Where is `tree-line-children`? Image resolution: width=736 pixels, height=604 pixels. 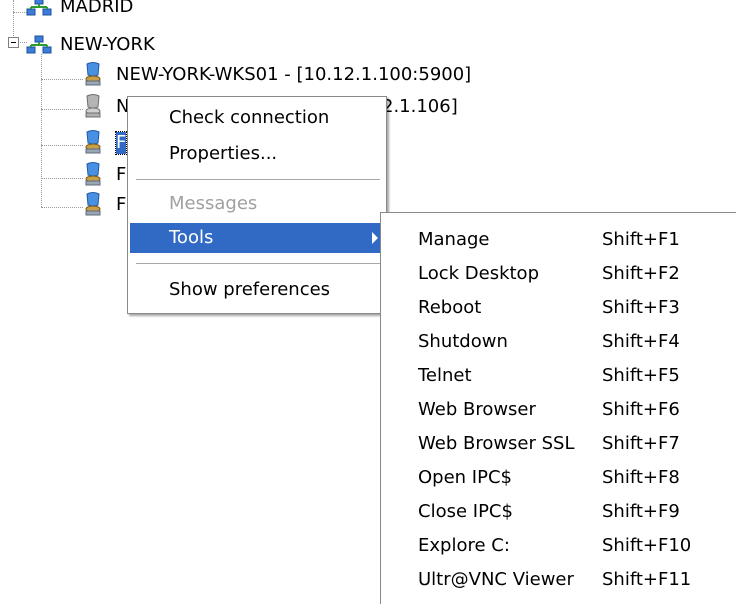 tree-line-children is located at coordinates (41, 130).